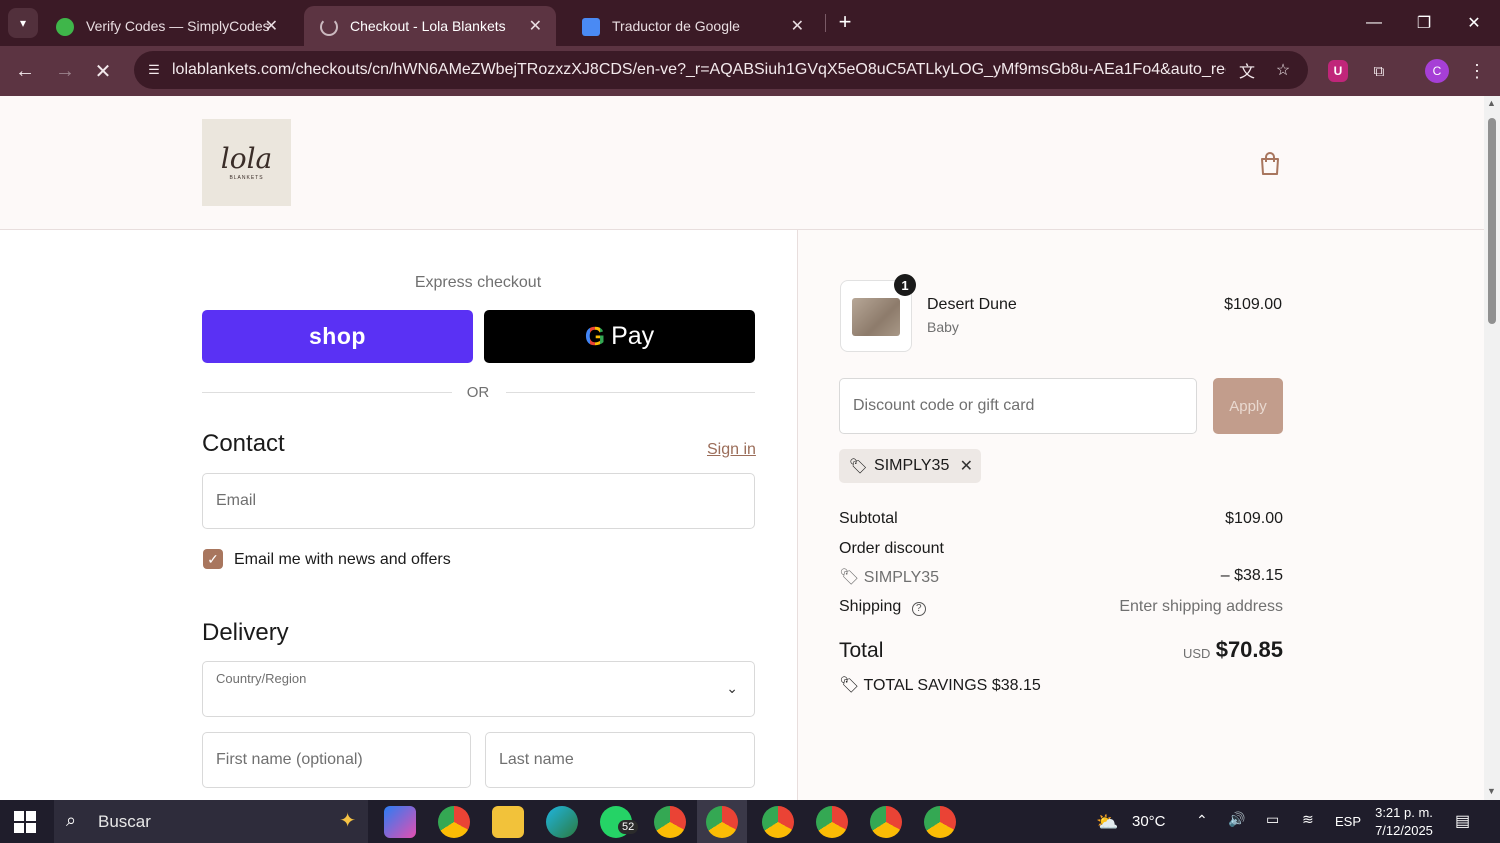 This screenshot has width=1500, height=843. Describe the element at coordinates (1061, 607) in the screenshot. I see `shipping-row: Shipping ? Enter shipping address` at that location.